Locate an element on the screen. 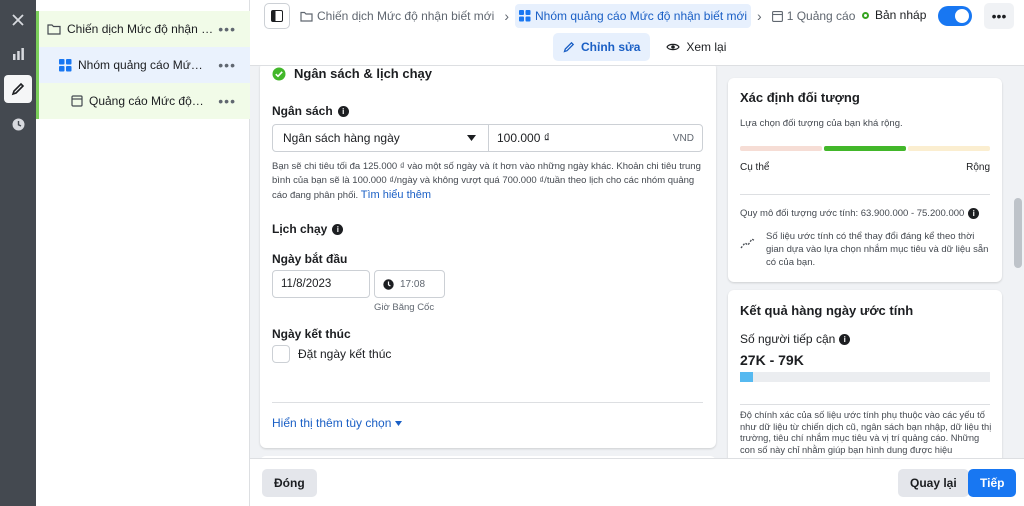 This screenshot has height=506, width=1024. show-more-options-label: Hiển thị thêm tùy chọn is located at coordinates (332, 423).